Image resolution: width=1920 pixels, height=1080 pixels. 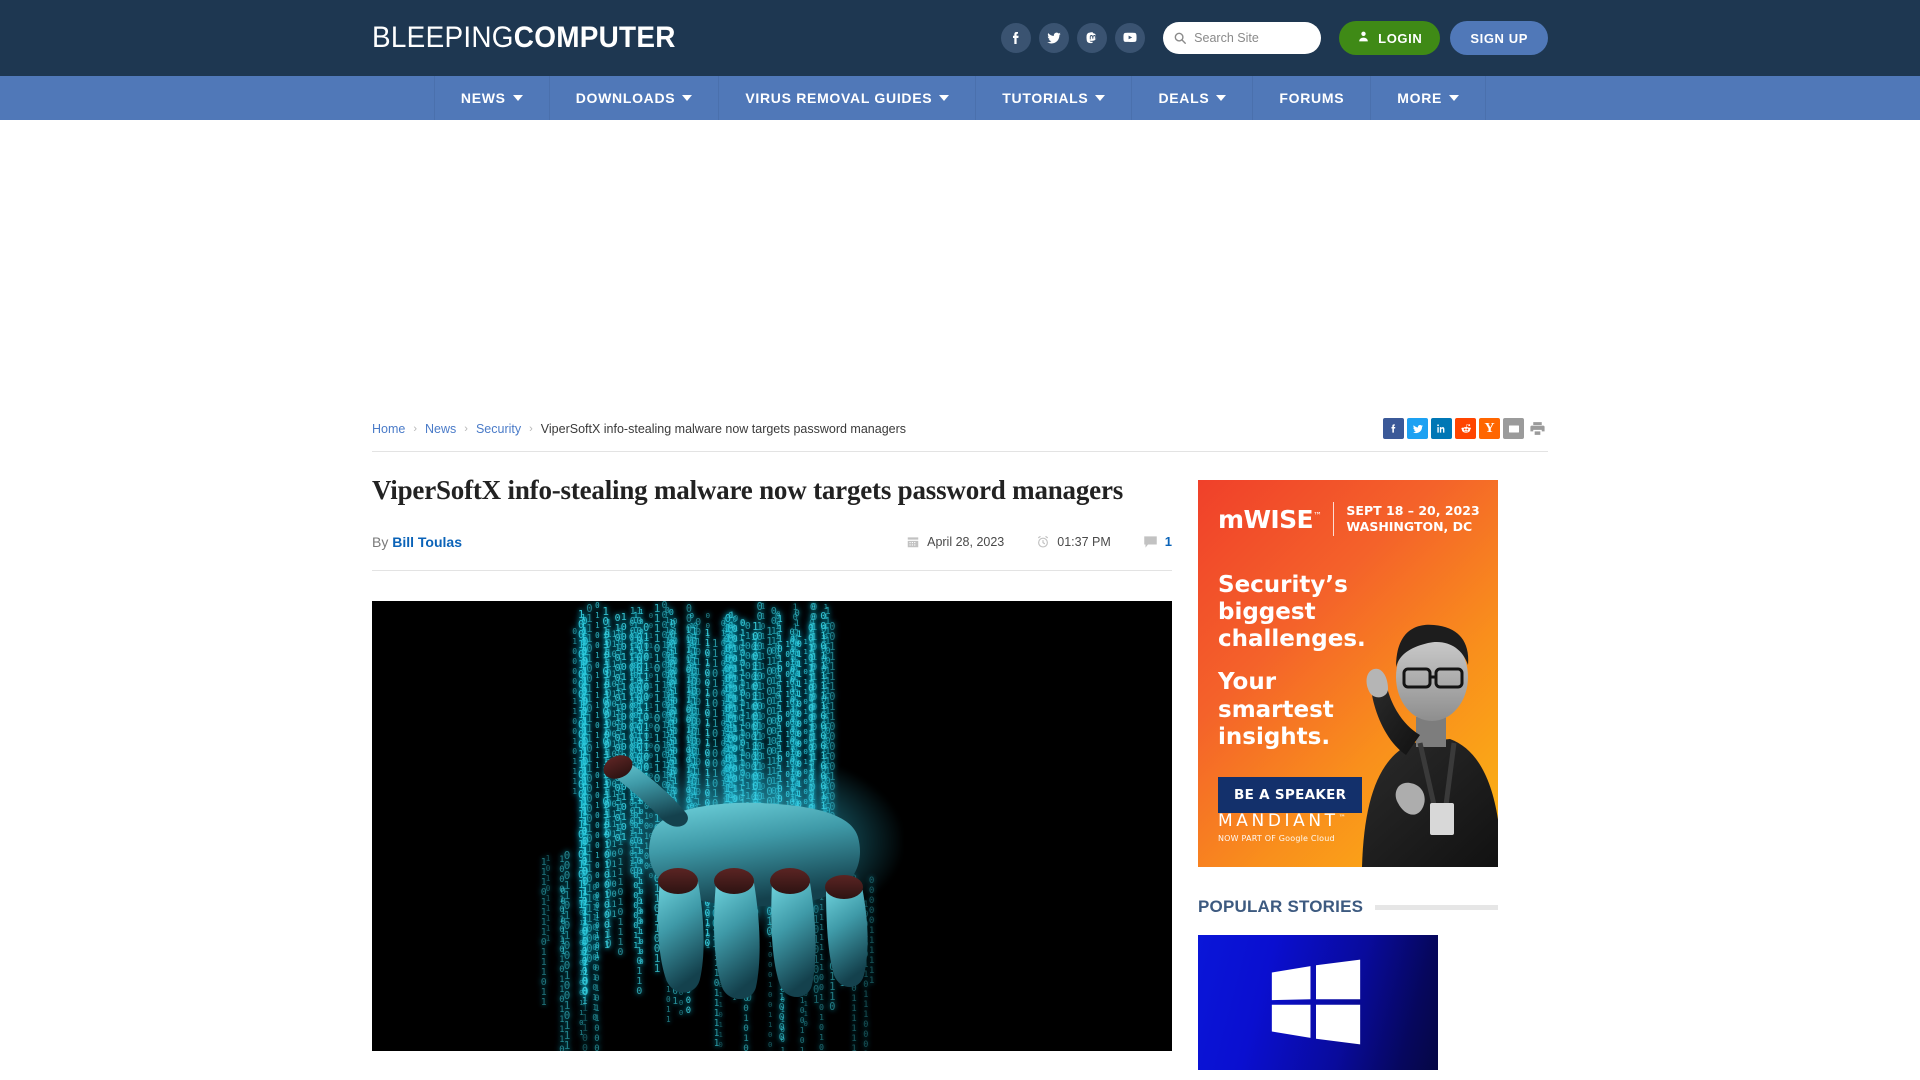 I want to click on signup-button-label: SIGN UP, so click(x=1499, y=38).